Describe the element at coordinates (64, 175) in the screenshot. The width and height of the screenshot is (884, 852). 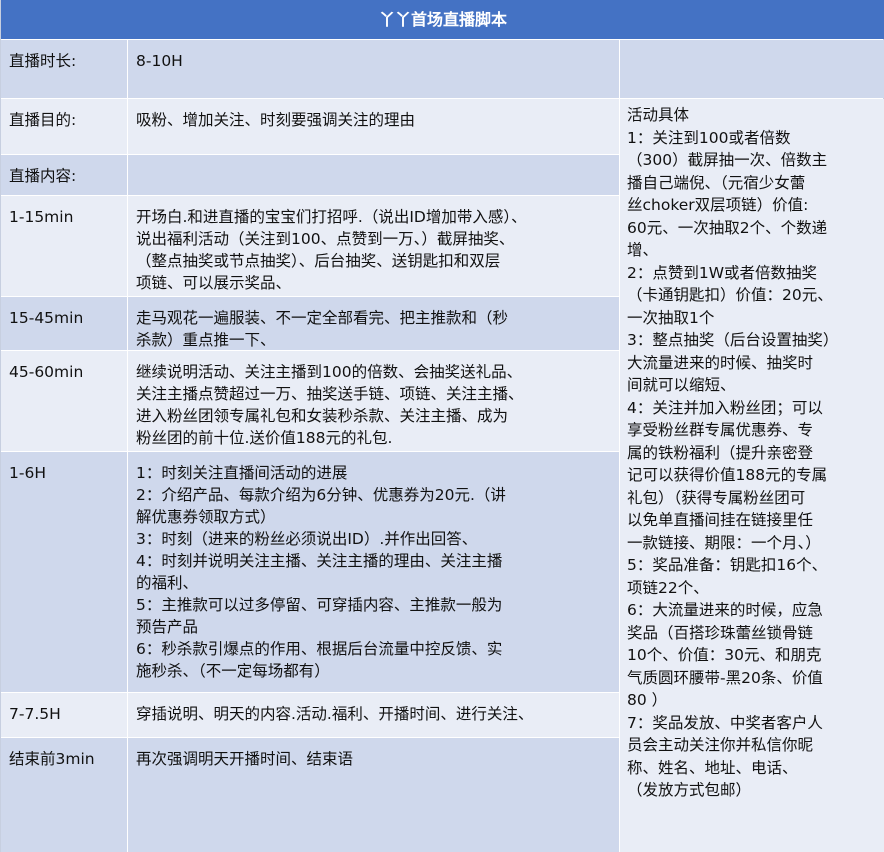
I see `row-label-content: 直播内容:` at that location.